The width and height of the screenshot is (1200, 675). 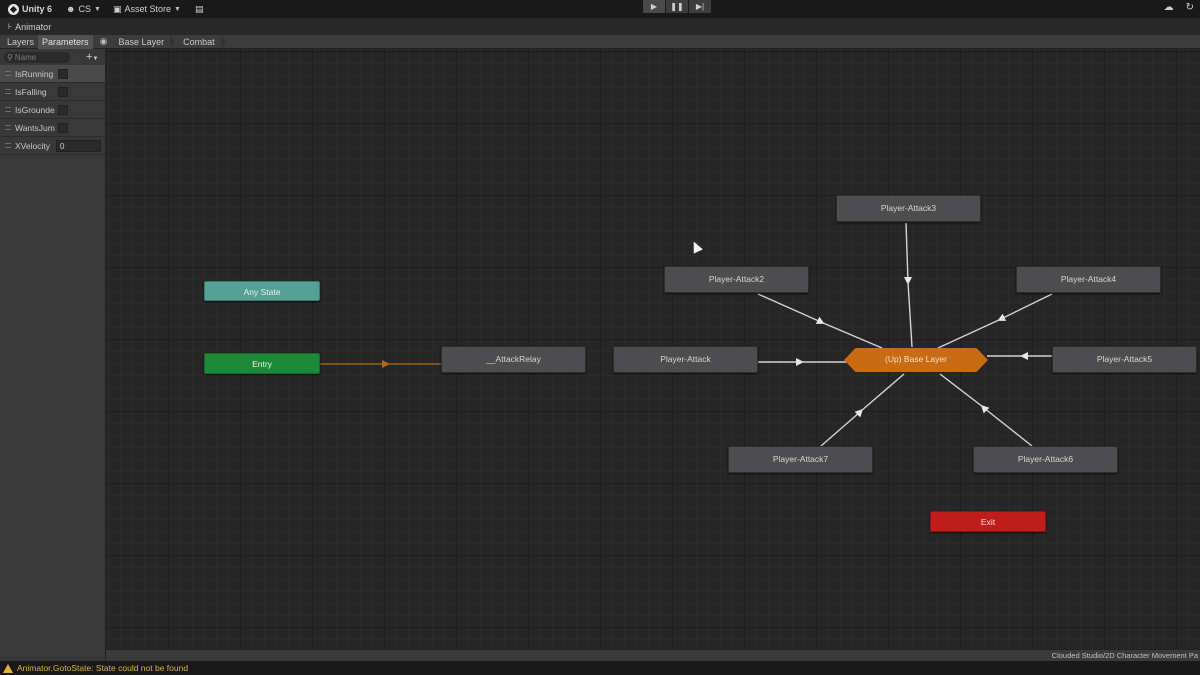 I want to click on tab-animator-label: Animator, so click(x=33, y=26).